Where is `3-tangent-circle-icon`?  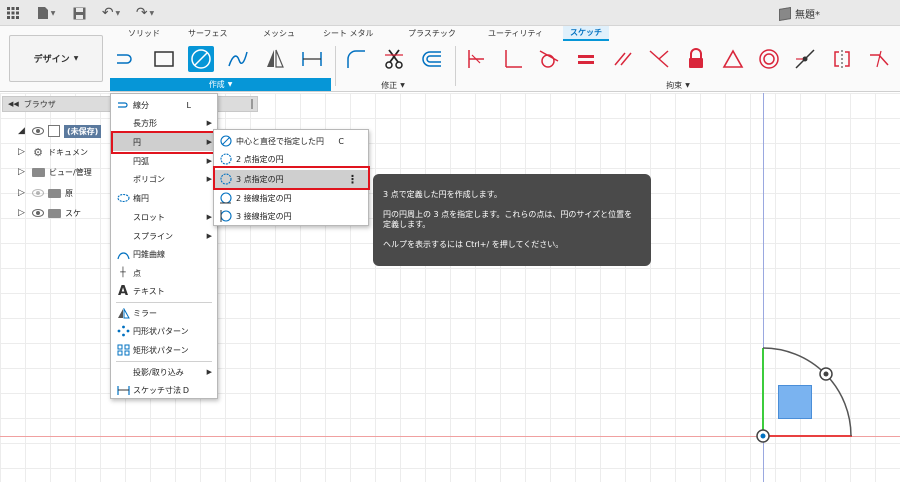 3-tangent-circle-icon is located at coordinates (226, 216).